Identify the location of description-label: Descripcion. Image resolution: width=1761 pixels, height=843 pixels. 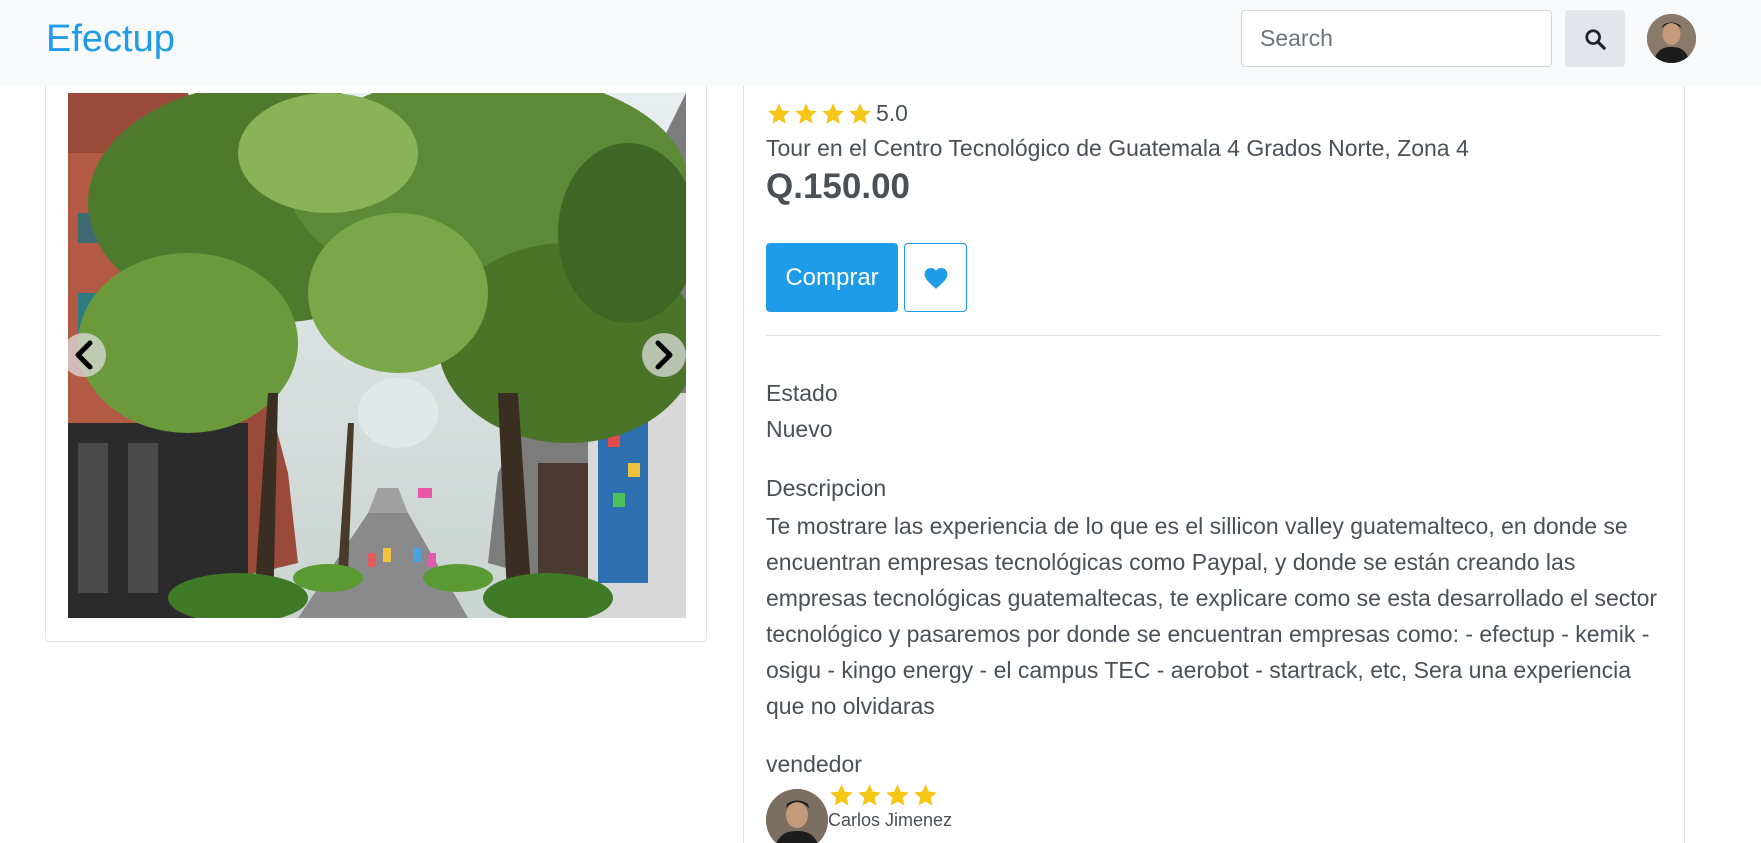
(826, 488).